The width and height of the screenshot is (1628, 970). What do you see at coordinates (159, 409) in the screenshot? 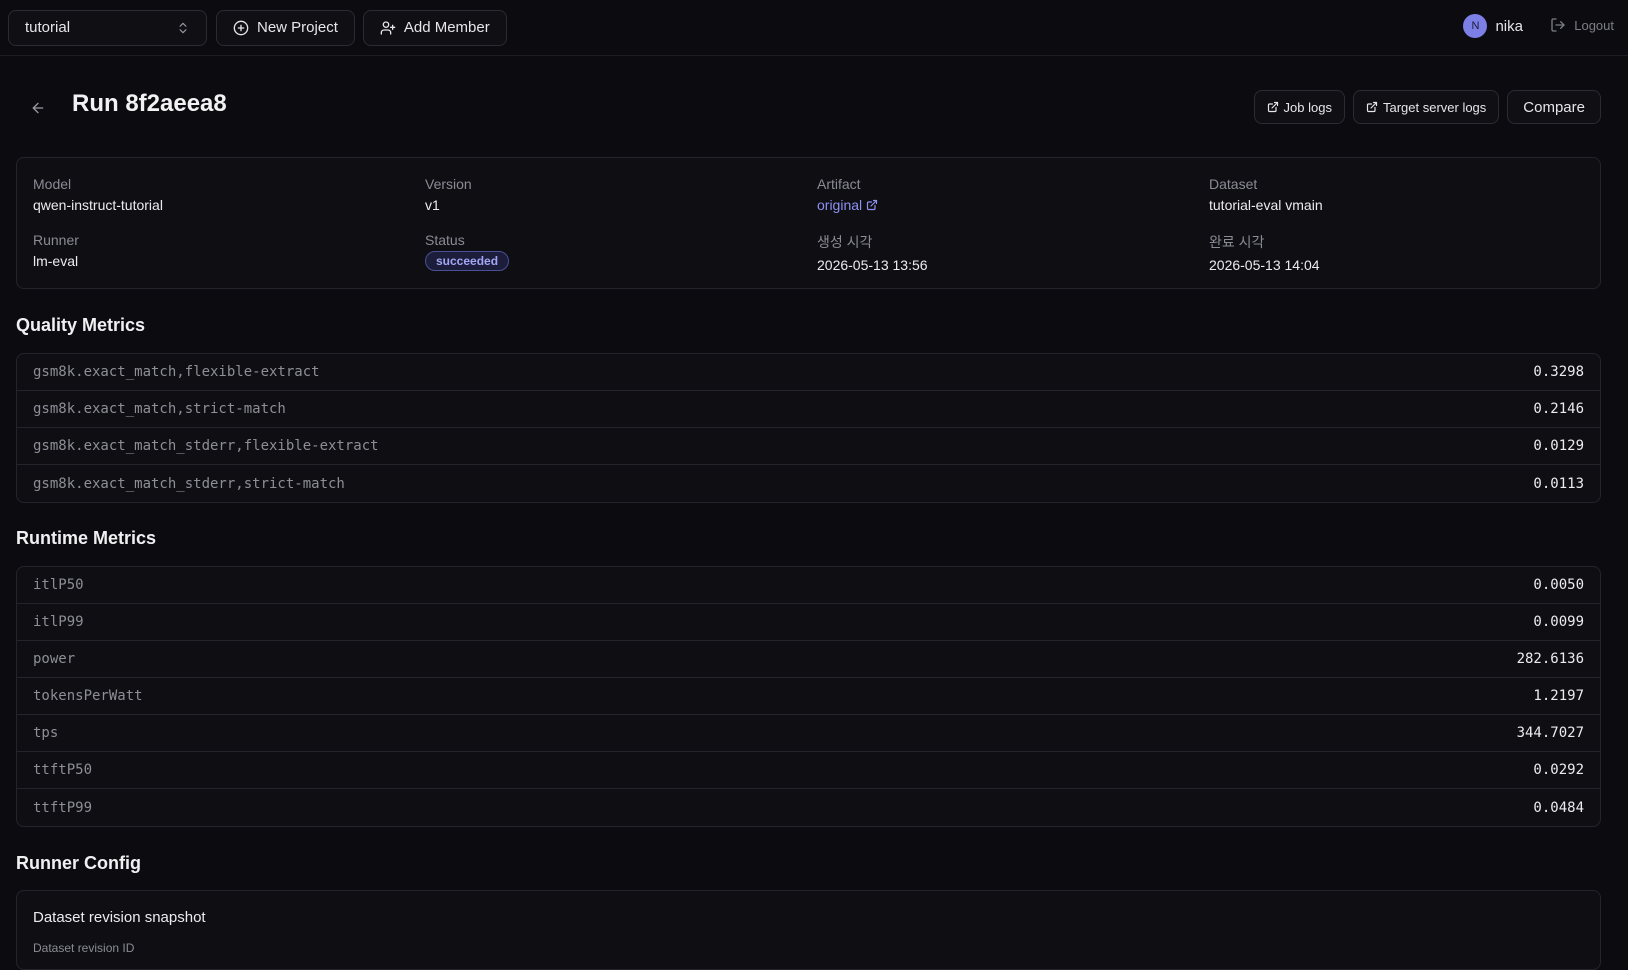
I see `metric-key: gsm8k.exact_match,strict-match` at bounding box center [159, 409].